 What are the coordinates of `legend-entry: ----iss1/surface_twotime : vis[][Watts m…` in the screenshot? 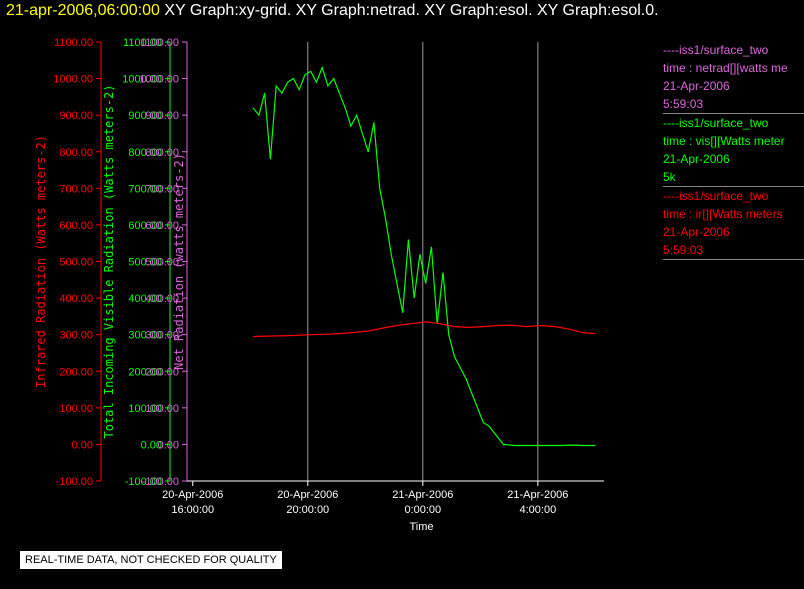 It's located at (733, 150).